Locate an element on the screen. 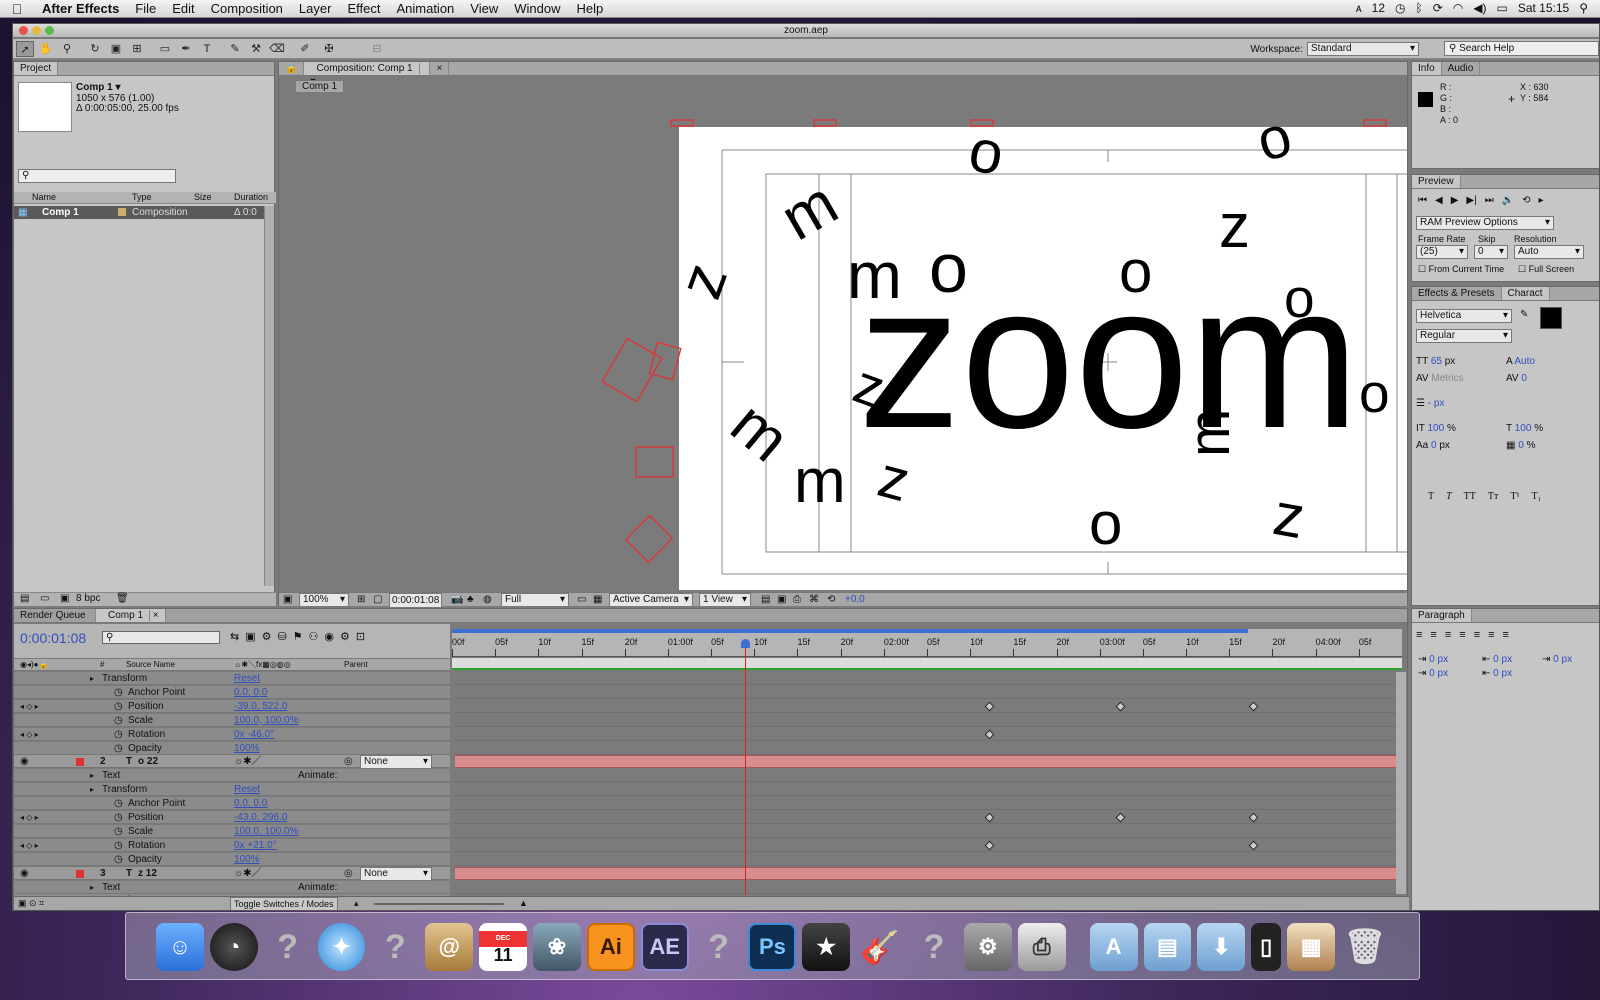 This screenshot has width=1600, height=1000. unknown-app-icon: ? is located at coordinates (395, 947).